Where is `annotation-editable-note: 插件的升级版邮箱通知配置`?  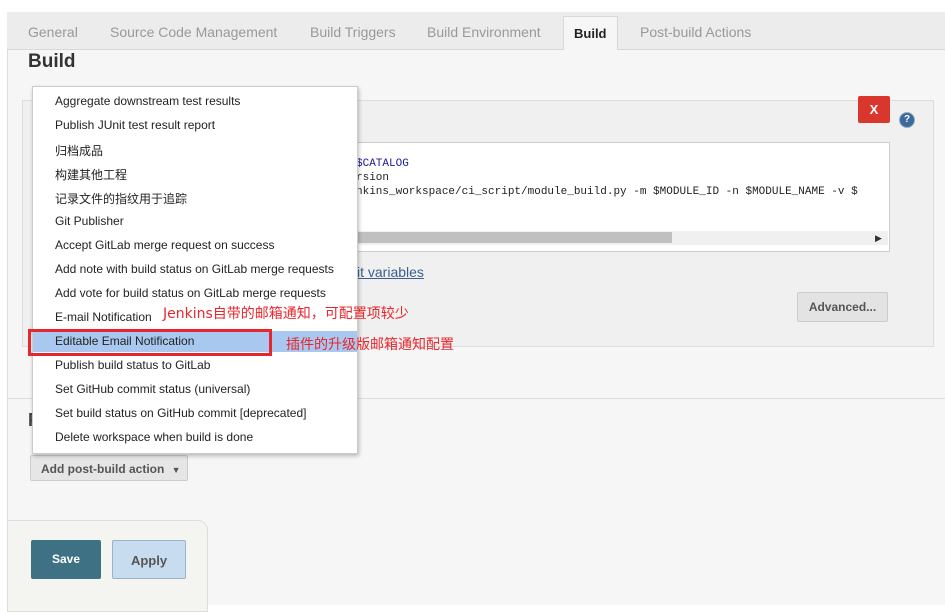
annotation-editable-note: 插件的升级版邮箱通知配置 is located at coordinates (370, 345).